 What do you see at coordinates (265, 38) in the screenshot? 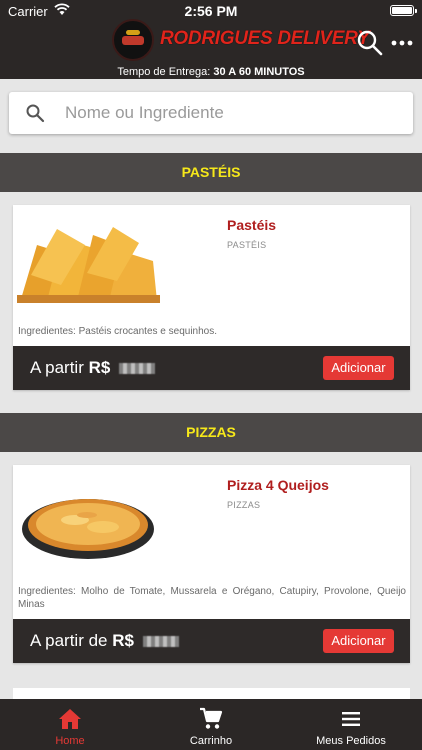
I see `restaurant-name: RODRIGUES DELIVERY` at bounding box center [265, 38].